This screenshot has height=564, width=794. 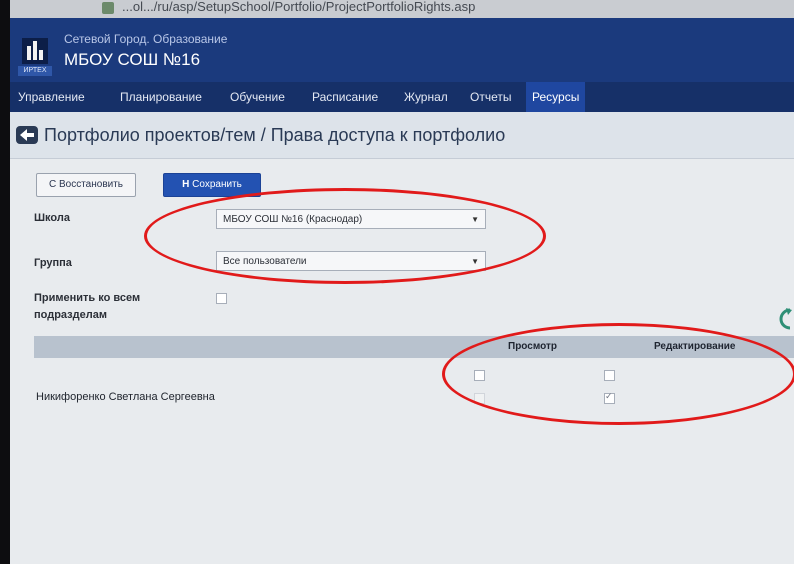 I want to click on school-label: Школа, so click(x=52, y=218).